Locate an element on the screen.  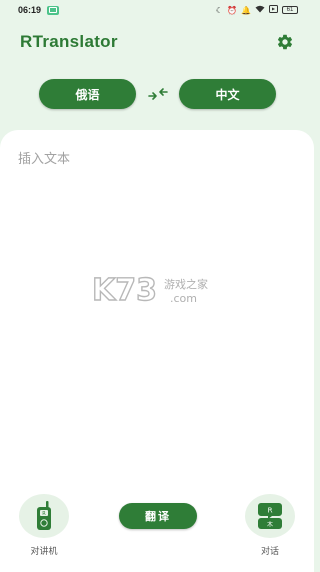
translate-button: 翻译 is located at coordinates (158, 516).